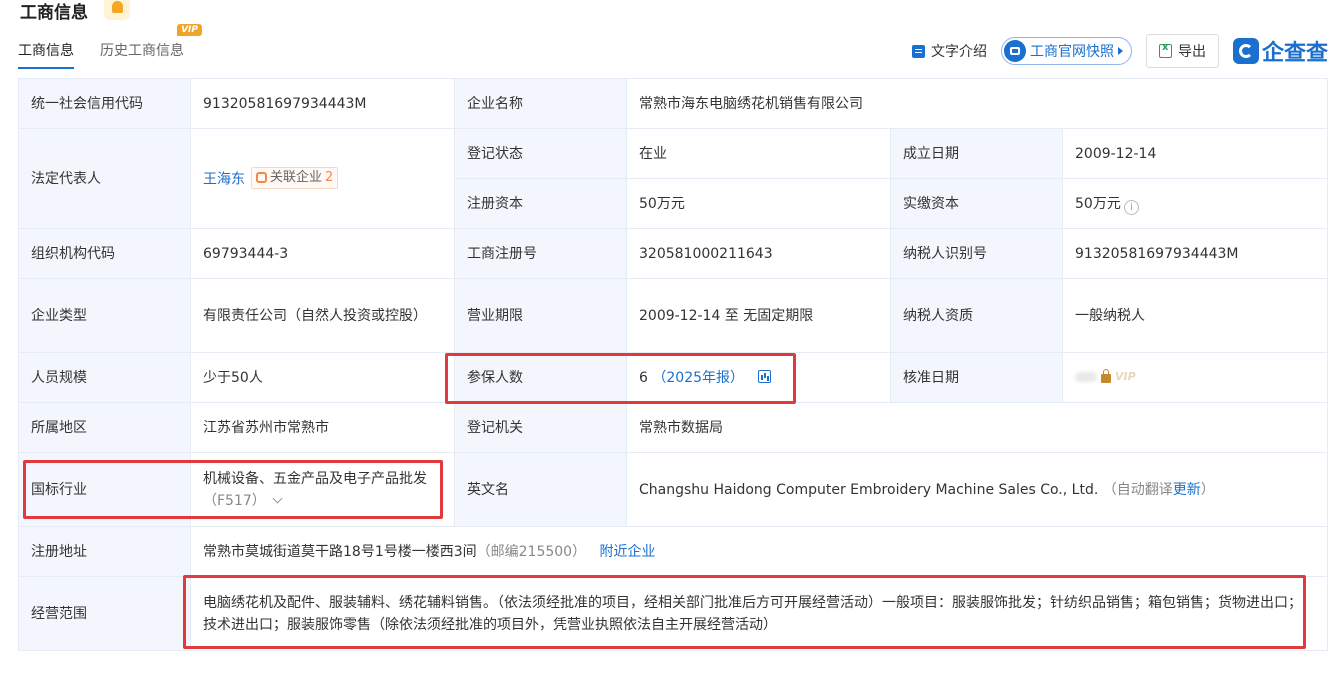 This screenshot has width=1344, height=685. I want to click on field-label: 核准日期, so click(976, 377).